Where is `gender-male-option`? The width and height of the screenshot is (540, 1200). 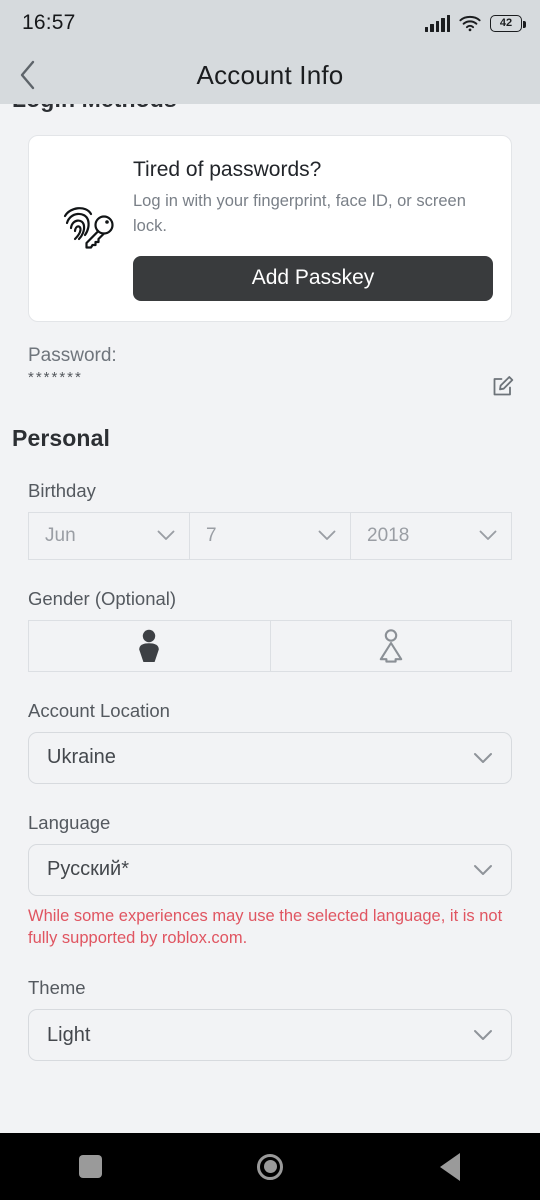
gender-male-option is located at coordinates (149, 645).